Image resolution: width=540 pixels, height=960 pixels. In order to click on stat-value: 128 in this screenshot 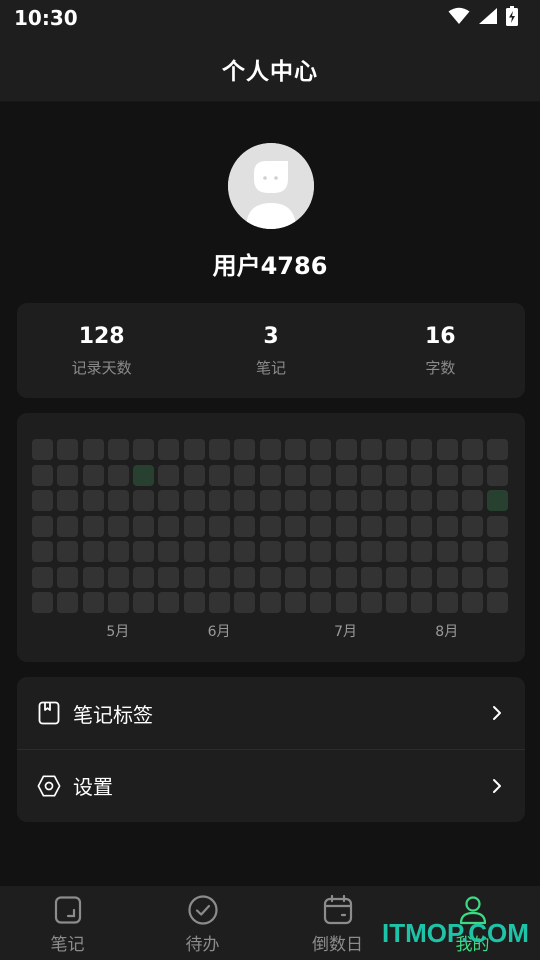, I will do `click(101, 336)`.